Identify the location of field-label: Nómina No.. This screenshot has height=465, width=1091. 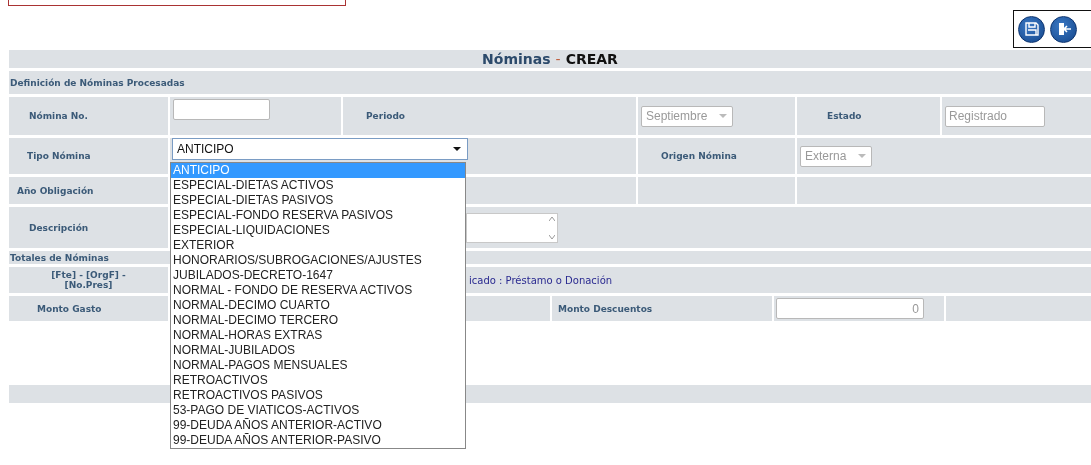
(58, 116).